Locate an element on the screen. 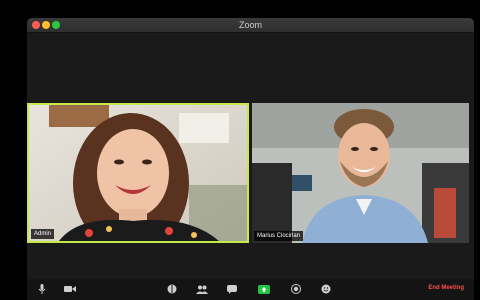  participant-name-tag: Admin is located at coordinates (43, 234).